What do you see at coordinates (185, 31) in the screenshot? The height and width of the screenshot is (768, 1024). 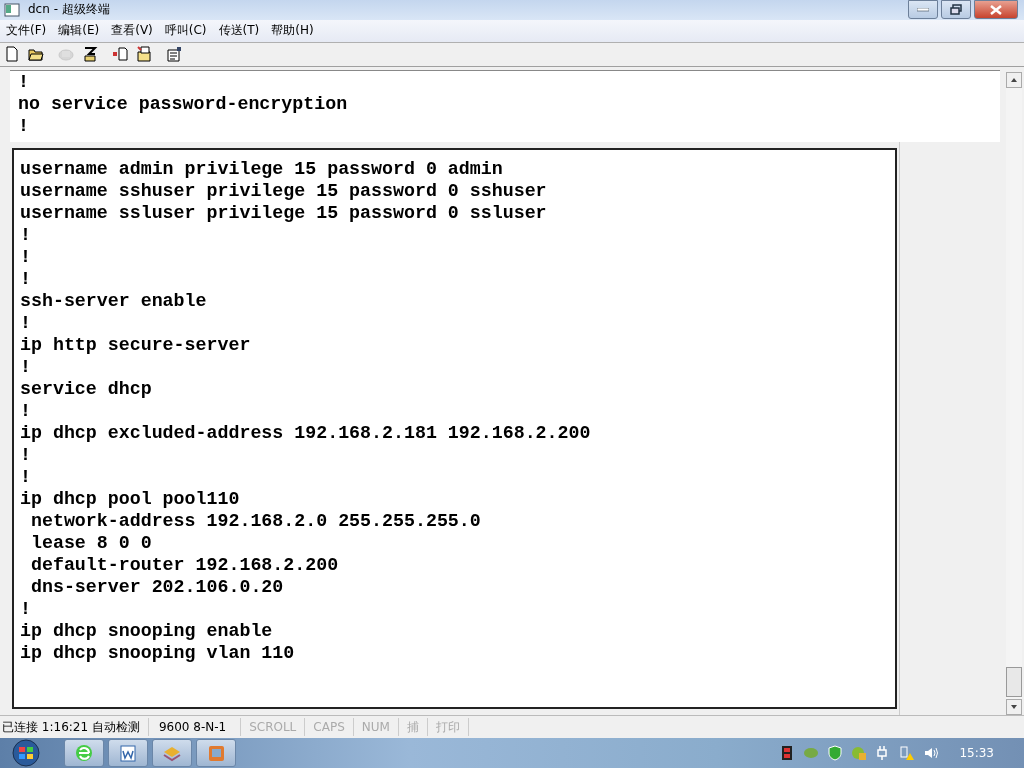 I see `menu-item: 呼叫(C)` at bounding box center [185, 31].